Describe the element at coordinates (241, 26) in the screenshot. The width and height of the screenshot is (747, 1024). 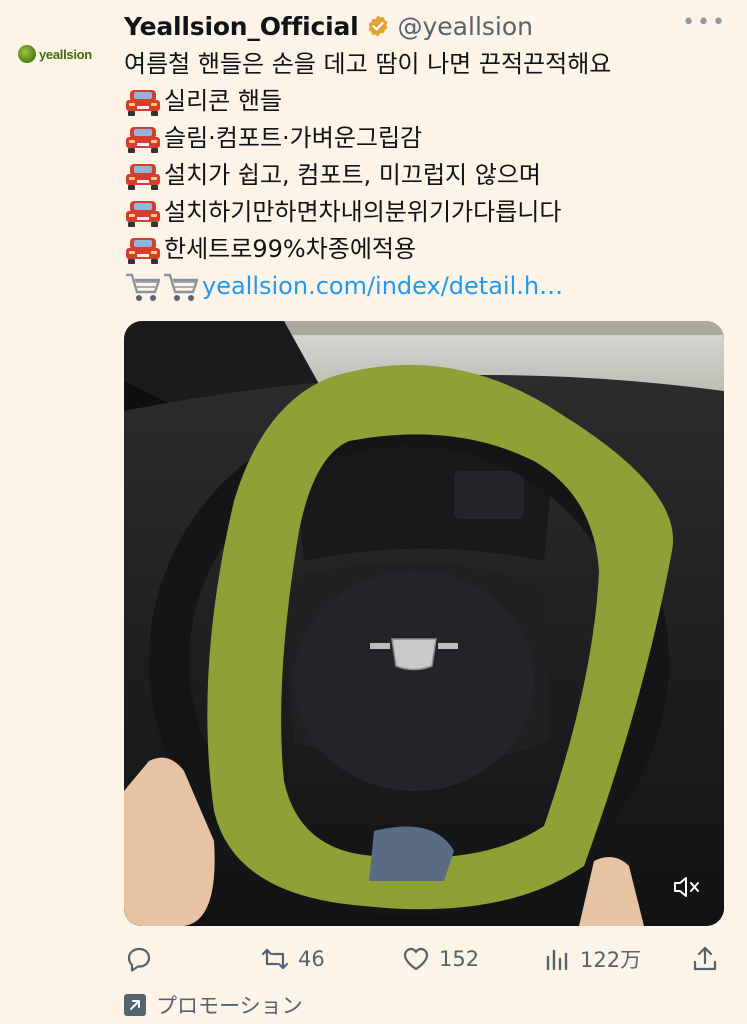
I see `display-name: Yeallsion_Official` at that location.